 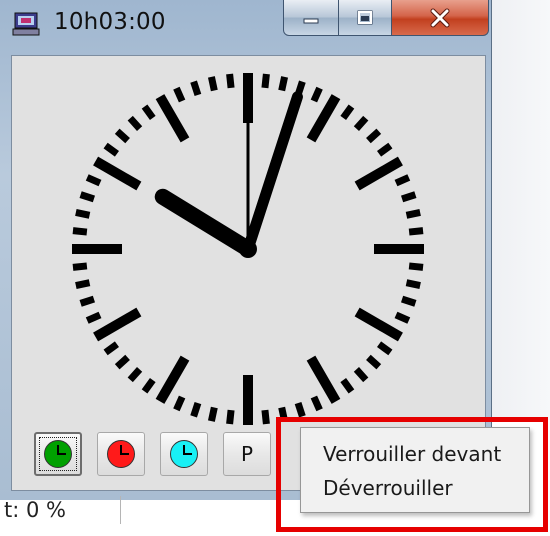 I want to click on background-window, so click(x=520, y=210).